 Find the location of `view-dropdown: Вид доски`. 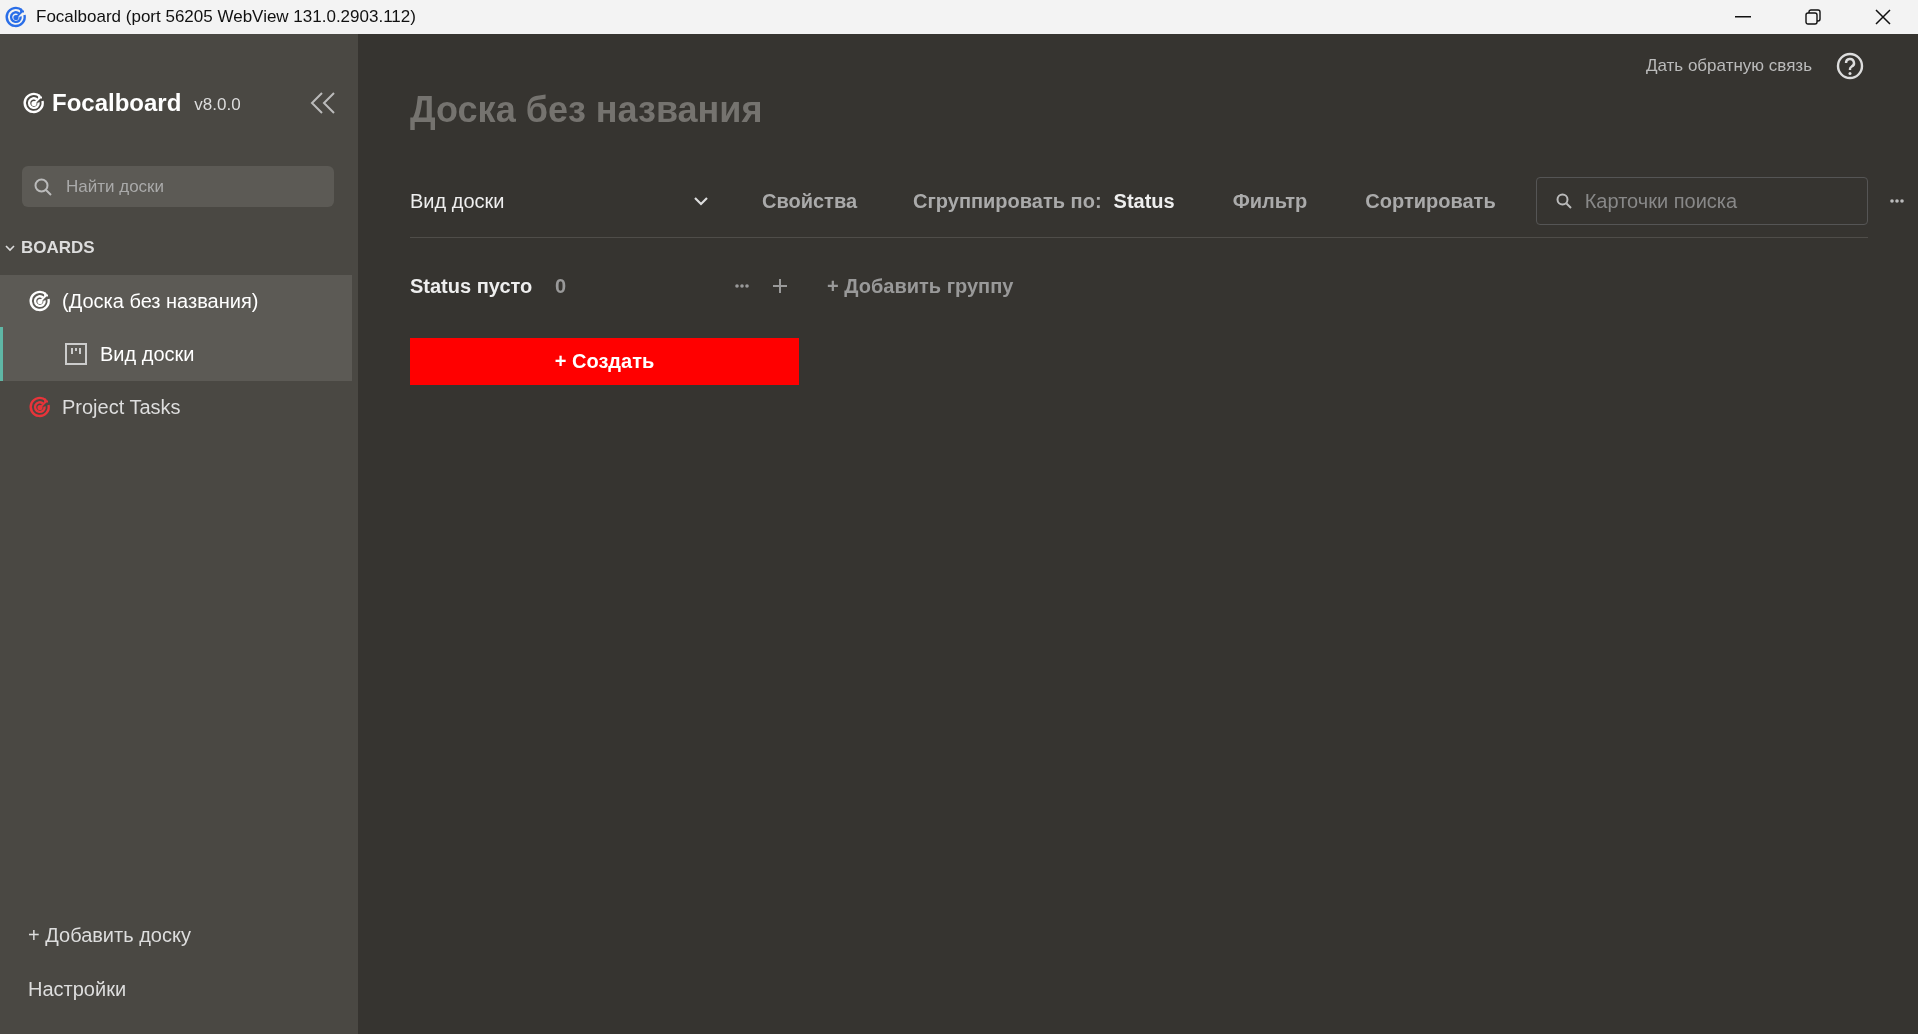

view-dropdown: Вид доски is located at coordinates (559, 201).